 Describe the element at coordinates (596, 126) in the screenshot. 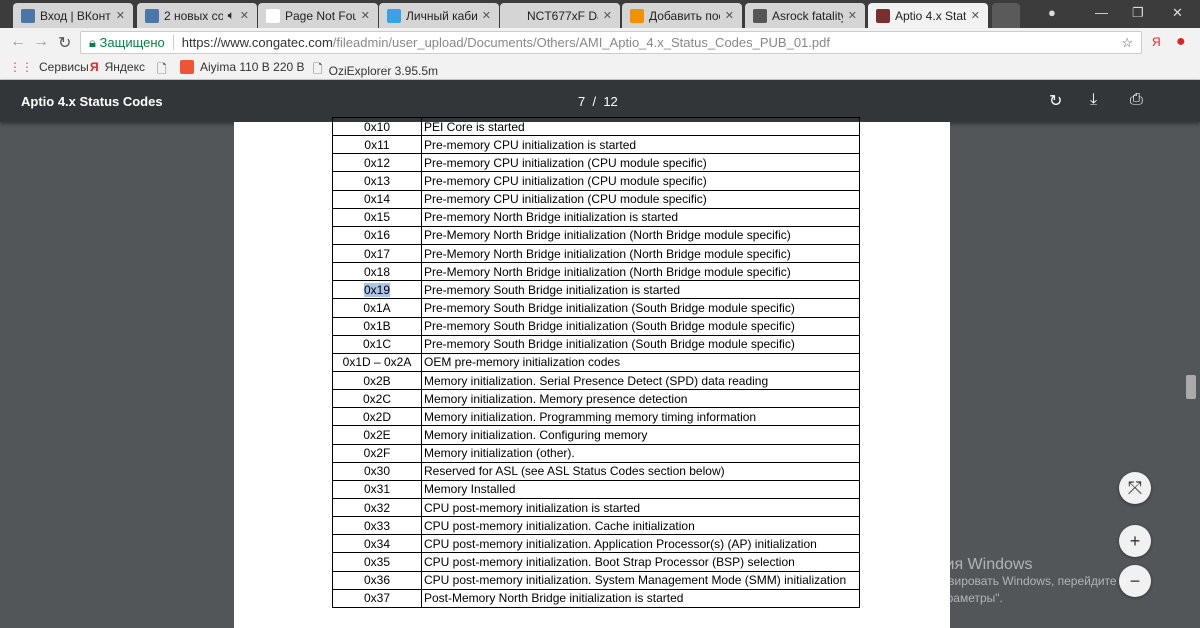

I see `table-row: 0x10 PEI Core is started` at that location.